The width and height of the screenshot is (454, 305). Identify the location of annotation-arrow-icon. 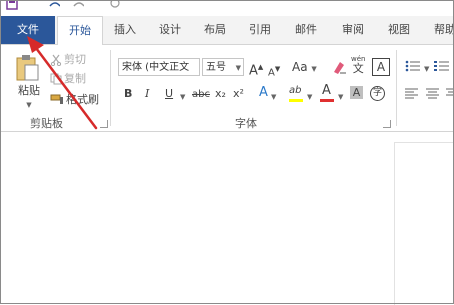
(62, 83).